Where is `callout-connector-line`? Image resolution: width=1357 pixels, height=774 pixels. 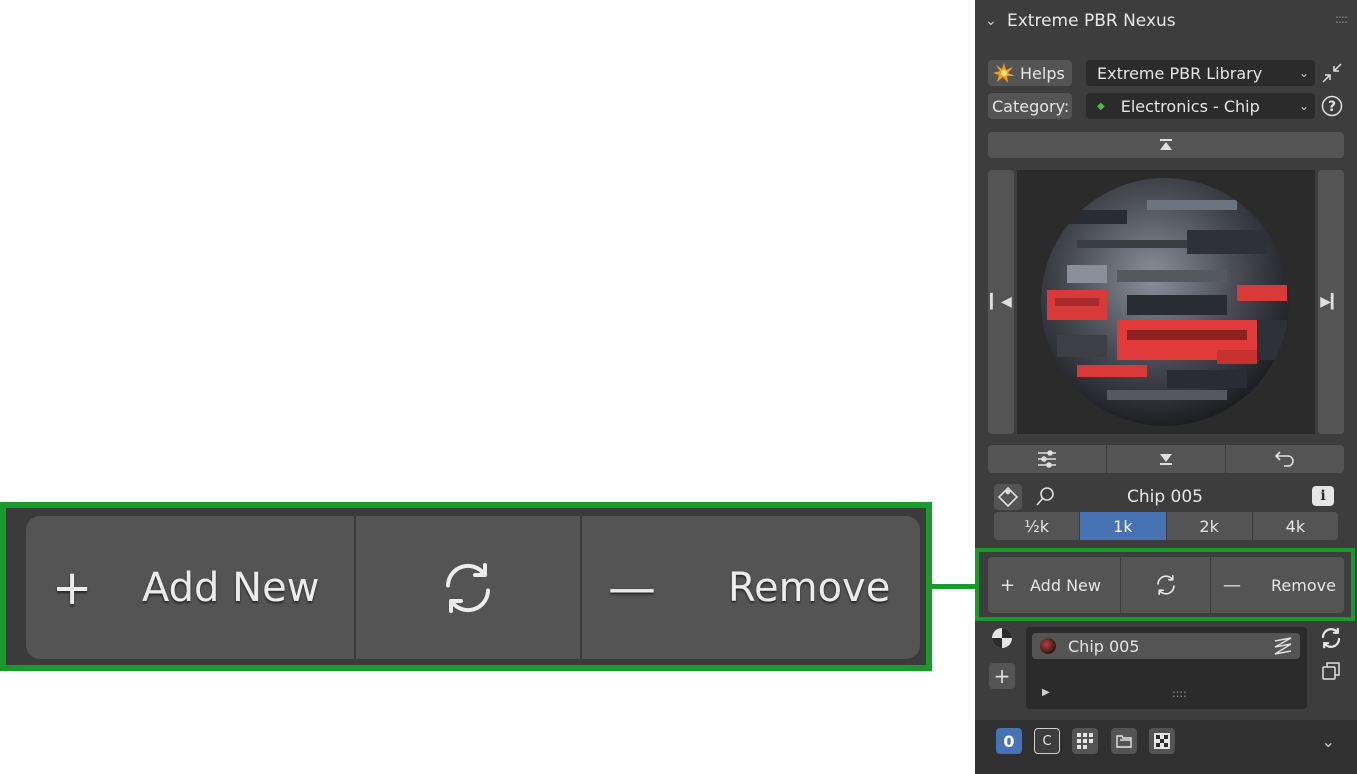
callout-connector-line is located at coordinates (954, 586).